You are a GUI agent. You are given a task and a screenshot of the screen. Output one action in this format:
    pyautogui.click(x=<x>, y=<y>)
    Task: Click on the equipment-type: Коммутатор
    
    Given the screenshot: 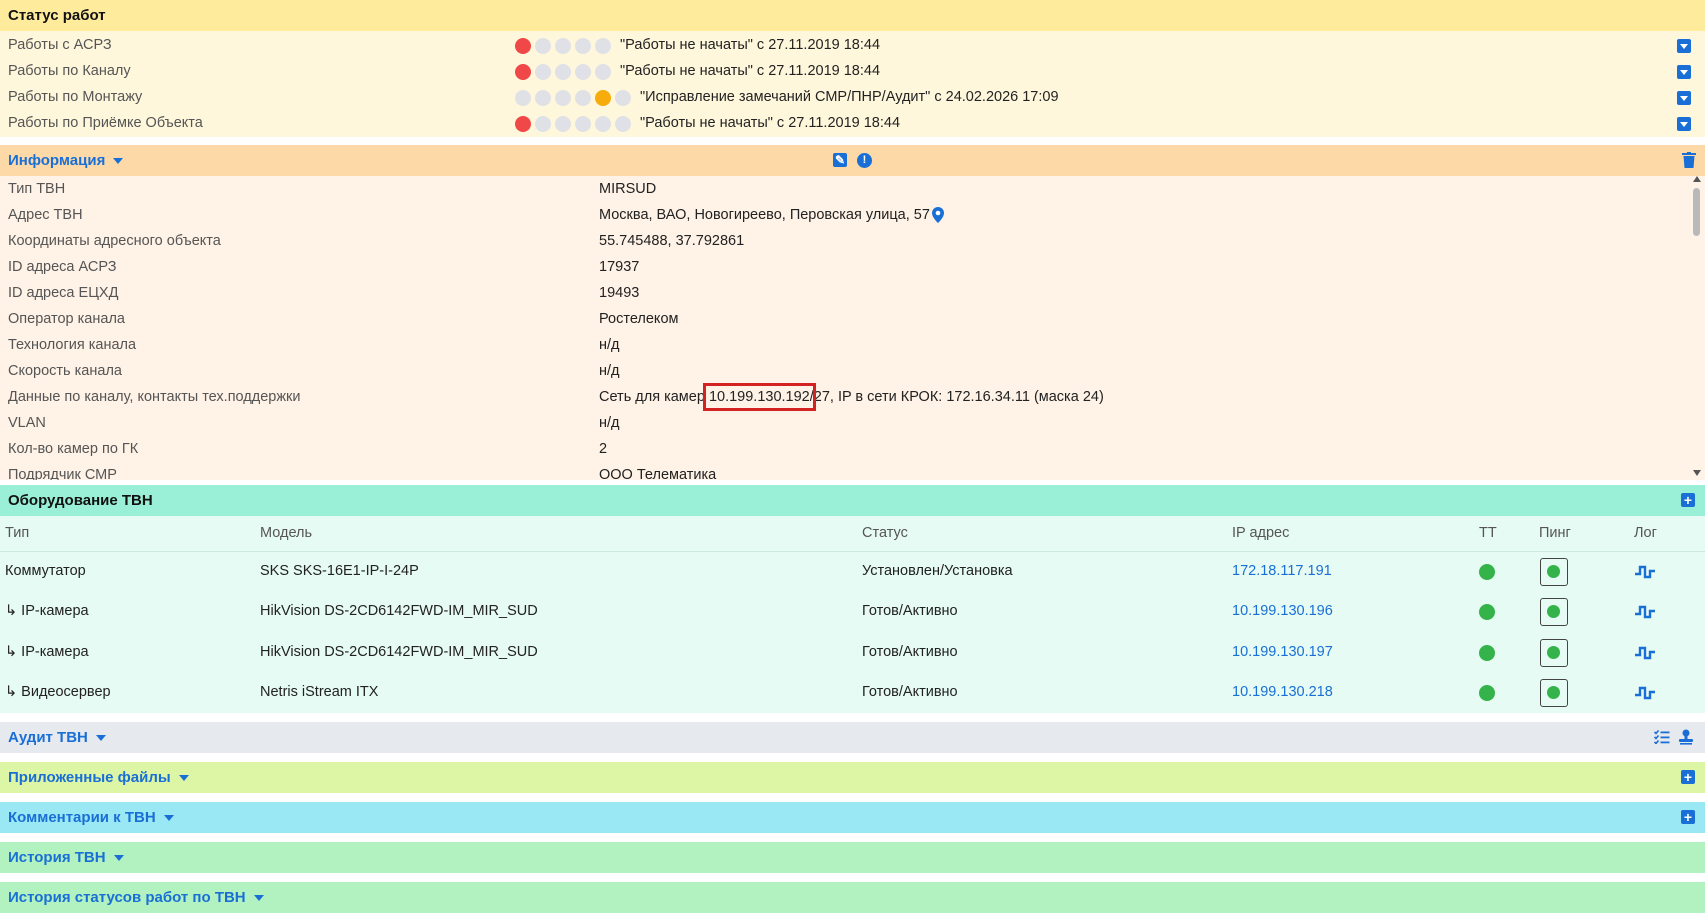 What is the action you would take?
    pyautogui.click(x=45, y=571)
    